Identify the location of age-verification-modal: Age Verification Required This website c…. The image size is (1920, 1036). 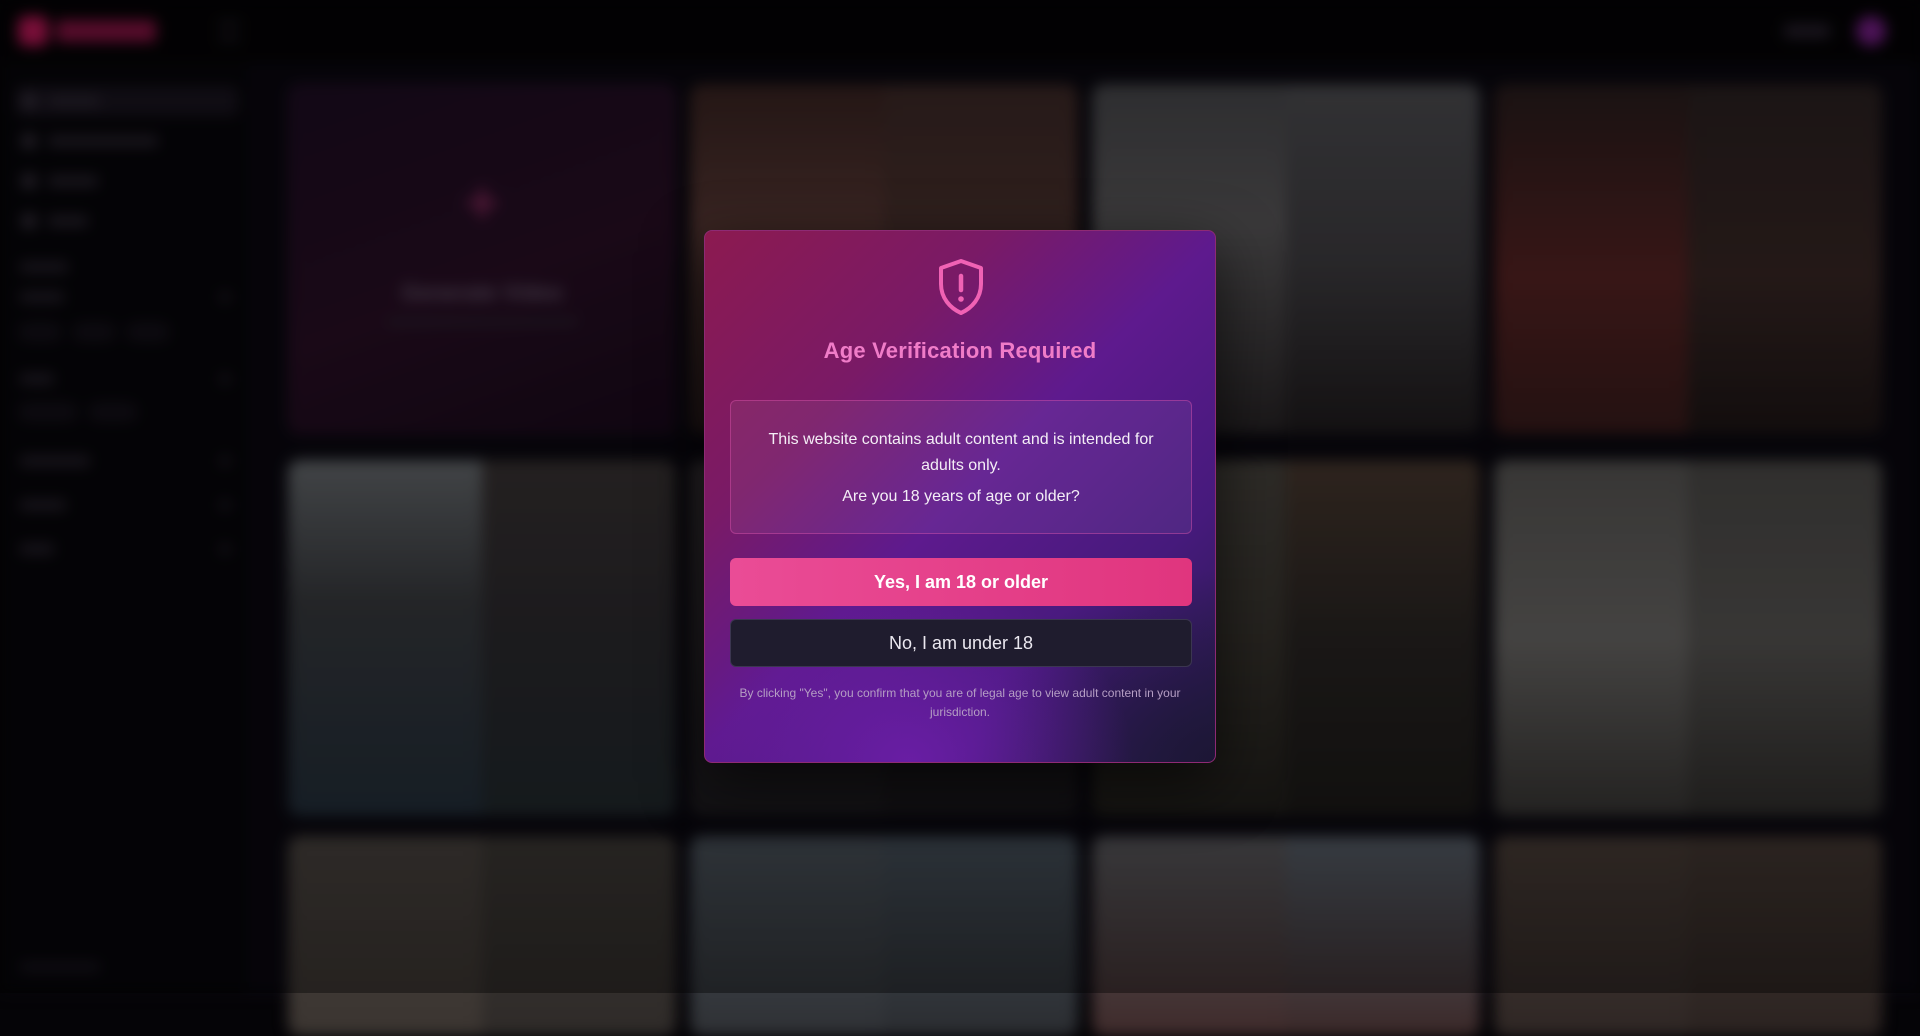
(960, 496).